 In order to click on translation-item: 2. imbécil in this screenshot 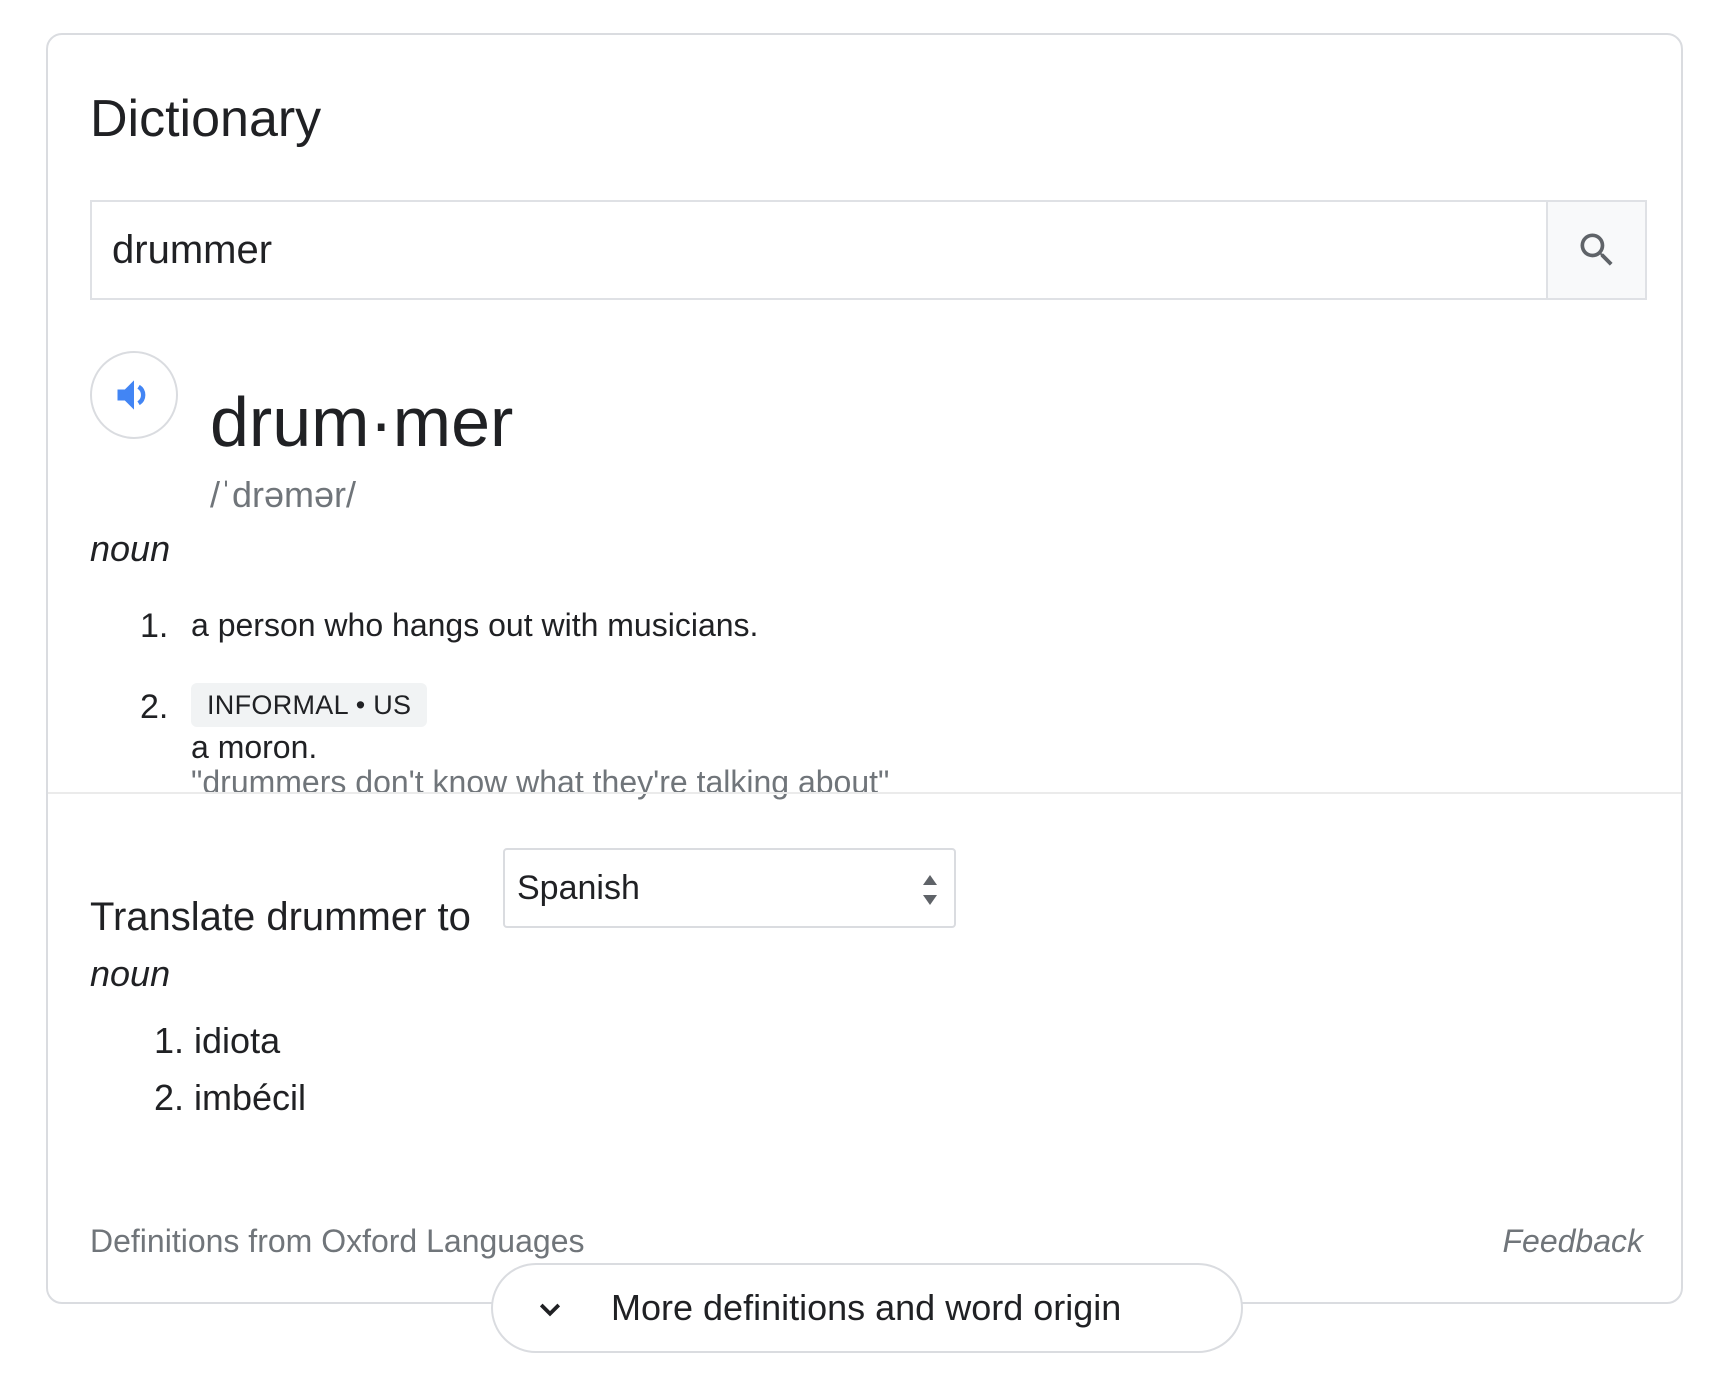, I will do `click(230, 1097)`.